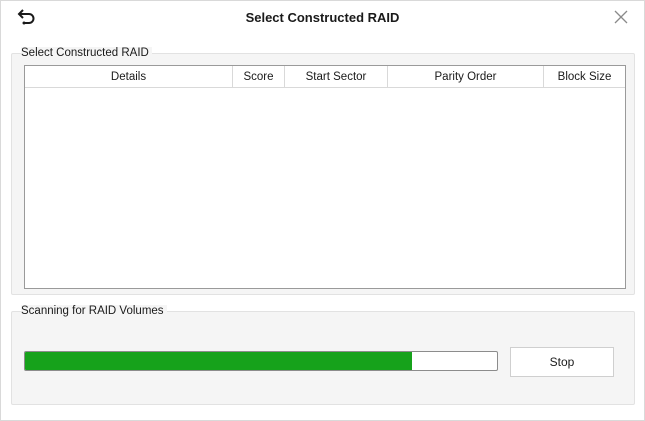 The height and width of the screenshot is (421, 645). I want to click on dialog-title: Select Constructed RAID, so click(322, 17).